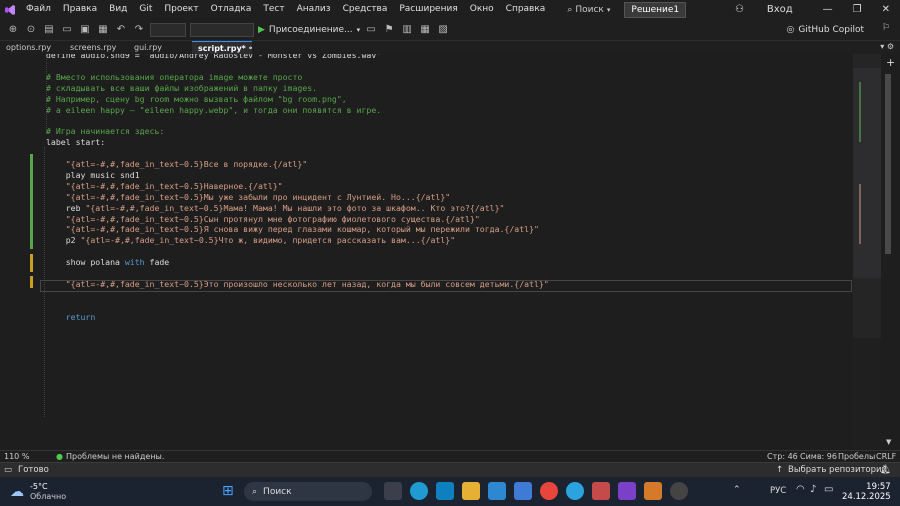 This screenshot has height=506, width=900. What do you see at coordinates (888, 164) in the screenshot?
I see `scroll-thumb` at bounding box center [888, 164].